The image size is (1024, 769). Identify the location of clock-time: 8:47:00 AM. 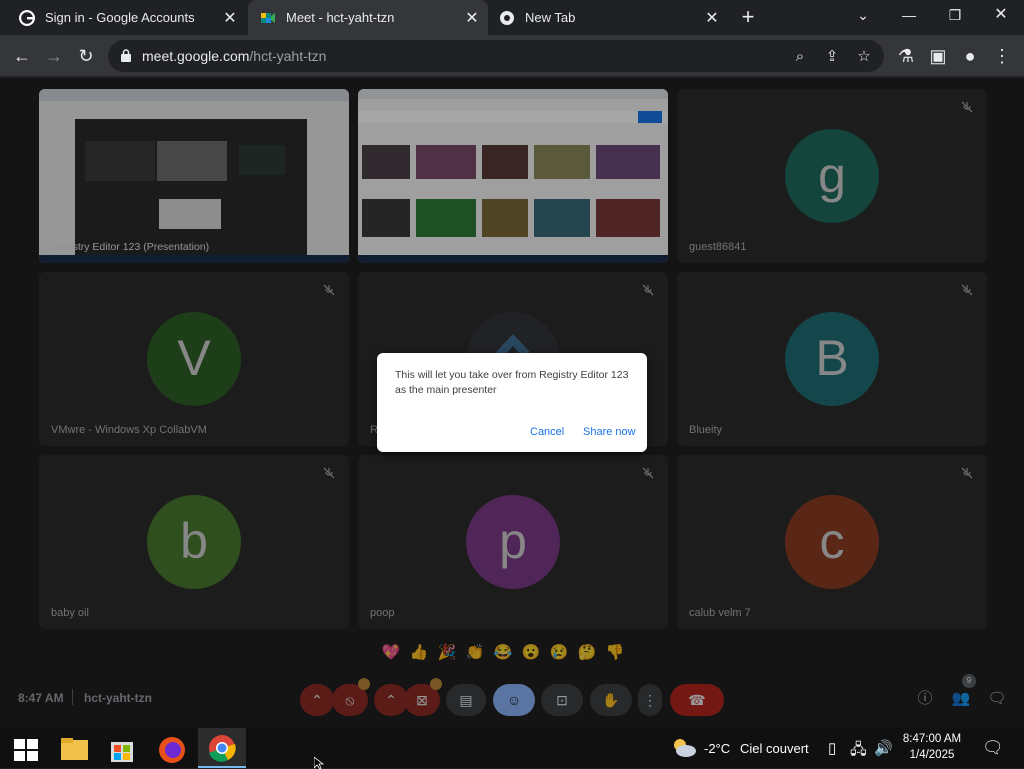
(932, 739).